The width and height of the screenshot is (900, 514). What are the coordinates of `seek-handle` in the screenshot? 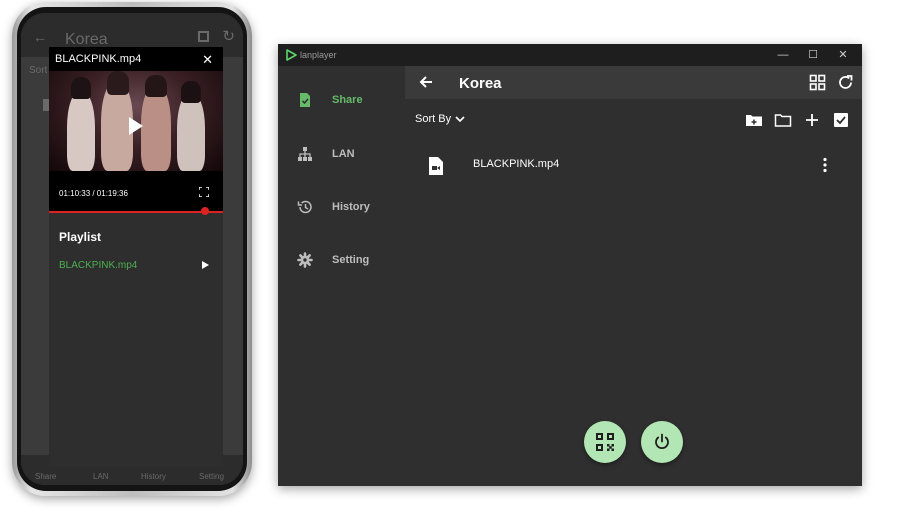 It's located at (205, 211).